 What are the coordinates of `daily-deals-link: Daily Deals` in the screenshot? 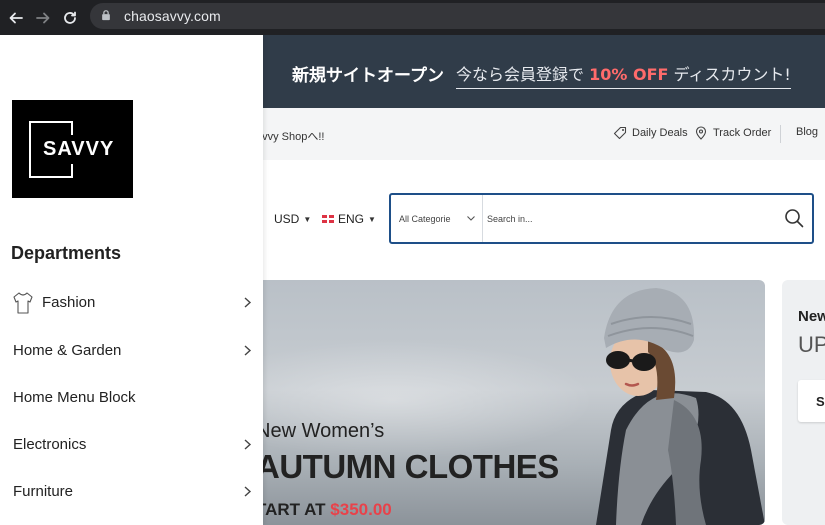 It's located at (650, 133).